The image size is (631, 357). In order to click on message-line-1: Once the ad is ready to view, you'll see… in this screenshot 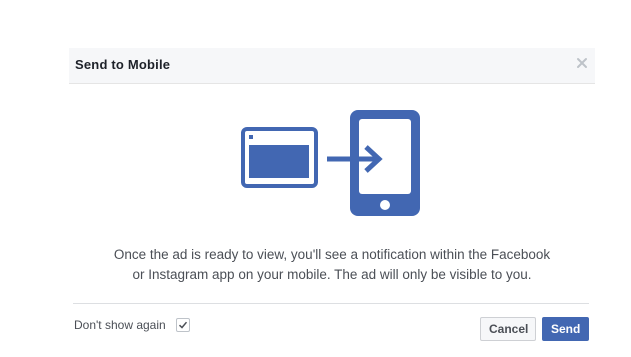, I will do `click(332, 254)`.